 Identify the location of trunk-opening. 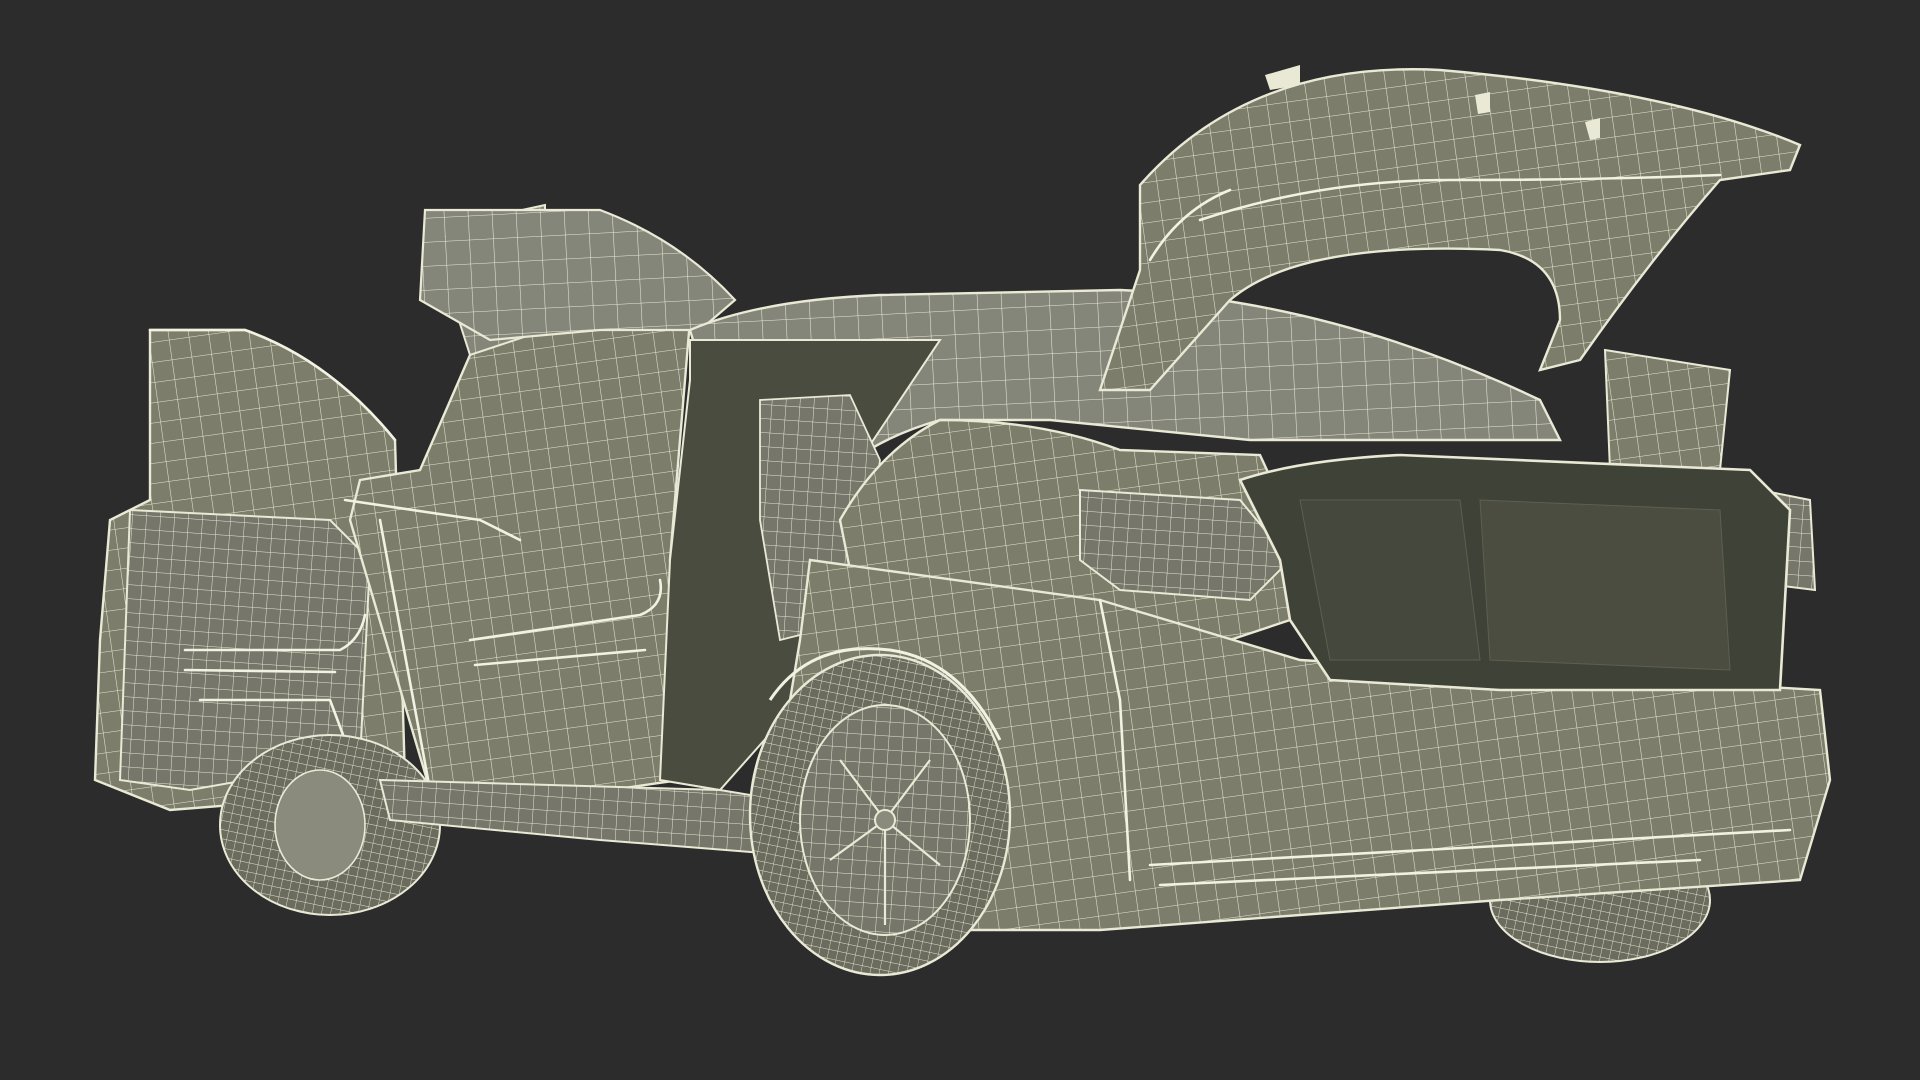
(1515, 572).